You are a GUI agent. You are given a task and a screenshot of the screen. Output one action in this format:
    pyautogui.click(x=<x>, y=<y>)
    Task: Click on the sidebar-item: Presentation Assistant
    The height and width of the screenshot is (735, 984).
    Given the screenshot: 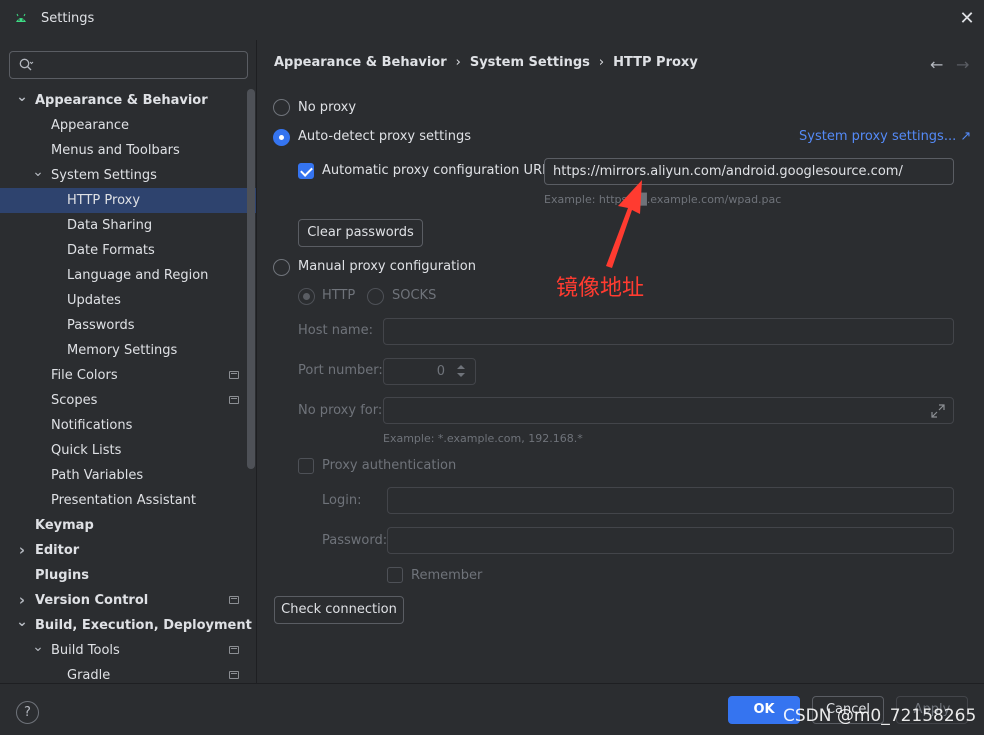 What is the action you would take?
    pyautogui.click(x=128, y=500)
    